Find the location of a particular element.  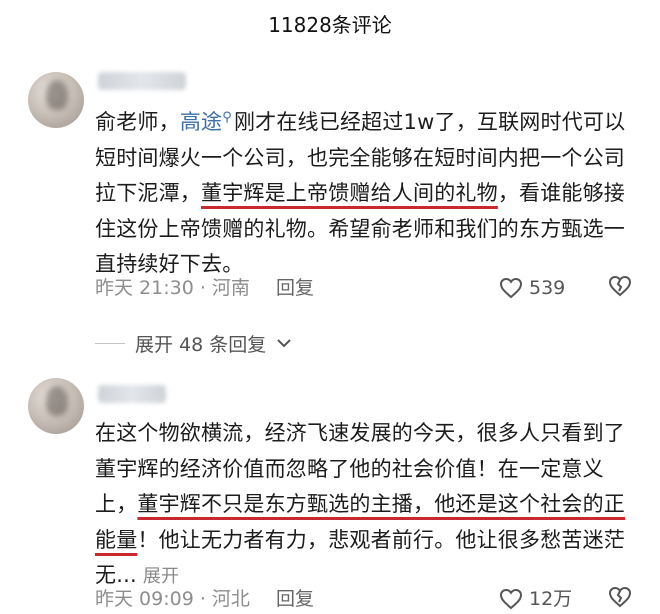

expand-replies-button: 展开 48 条回复 is located at coordinates (193, 343).